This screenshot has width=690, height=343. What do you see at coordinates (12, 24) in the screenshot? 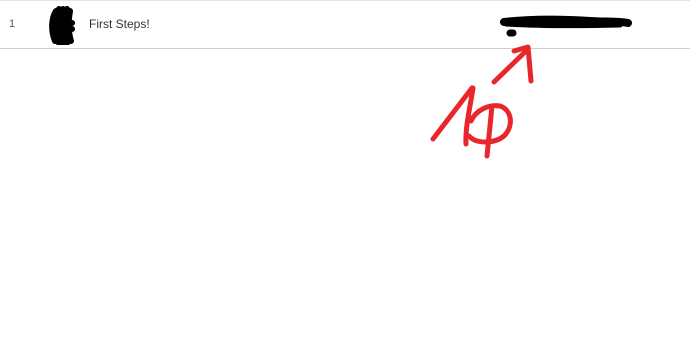
I see `row-index: 1` at bounding box center [12, 24].